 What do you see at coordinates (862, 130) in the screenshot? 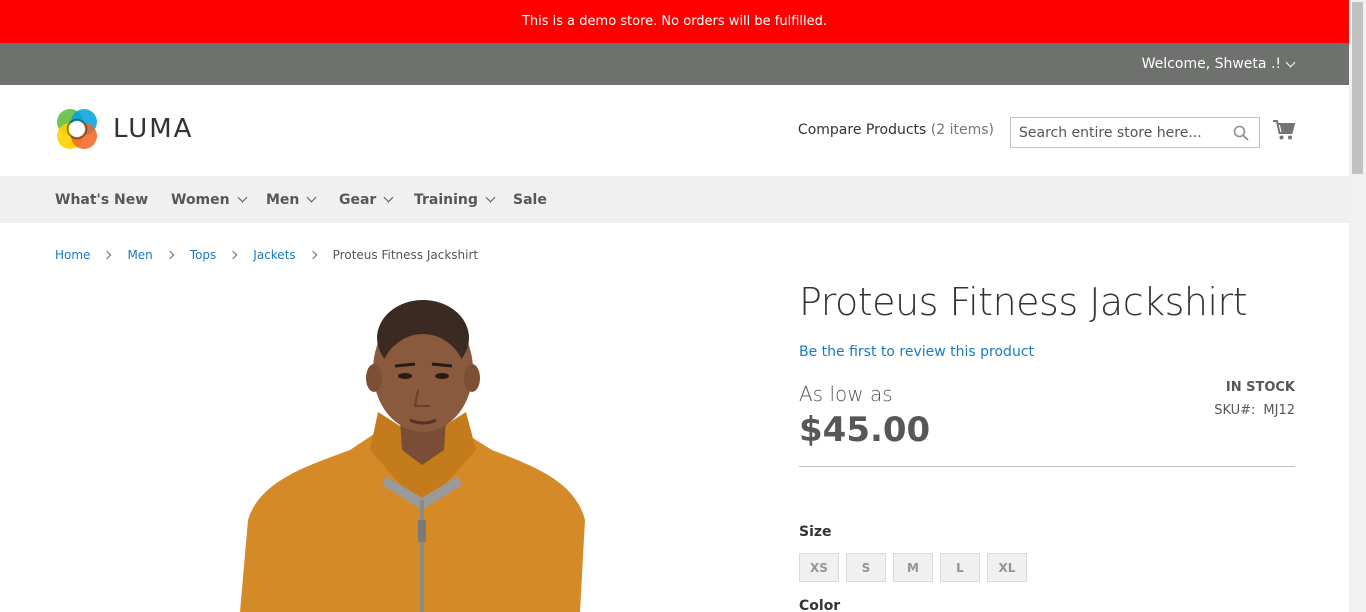
I see `compare-label: Compare Products` at bounding box center [862, 130].